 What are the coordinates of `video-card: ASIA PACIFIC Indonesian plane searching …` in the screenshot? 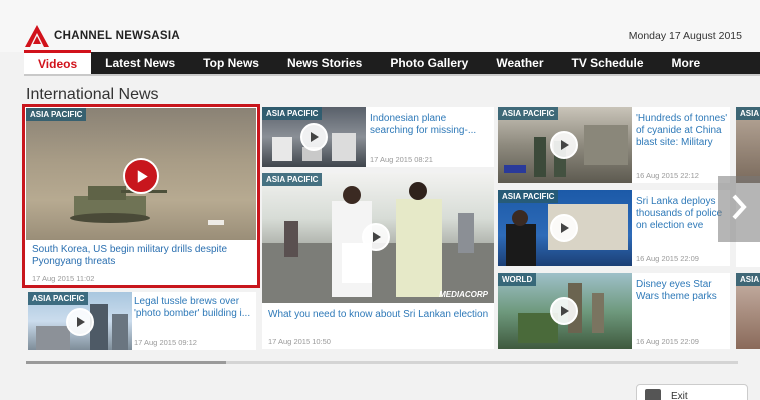 It's located at (378, 137).